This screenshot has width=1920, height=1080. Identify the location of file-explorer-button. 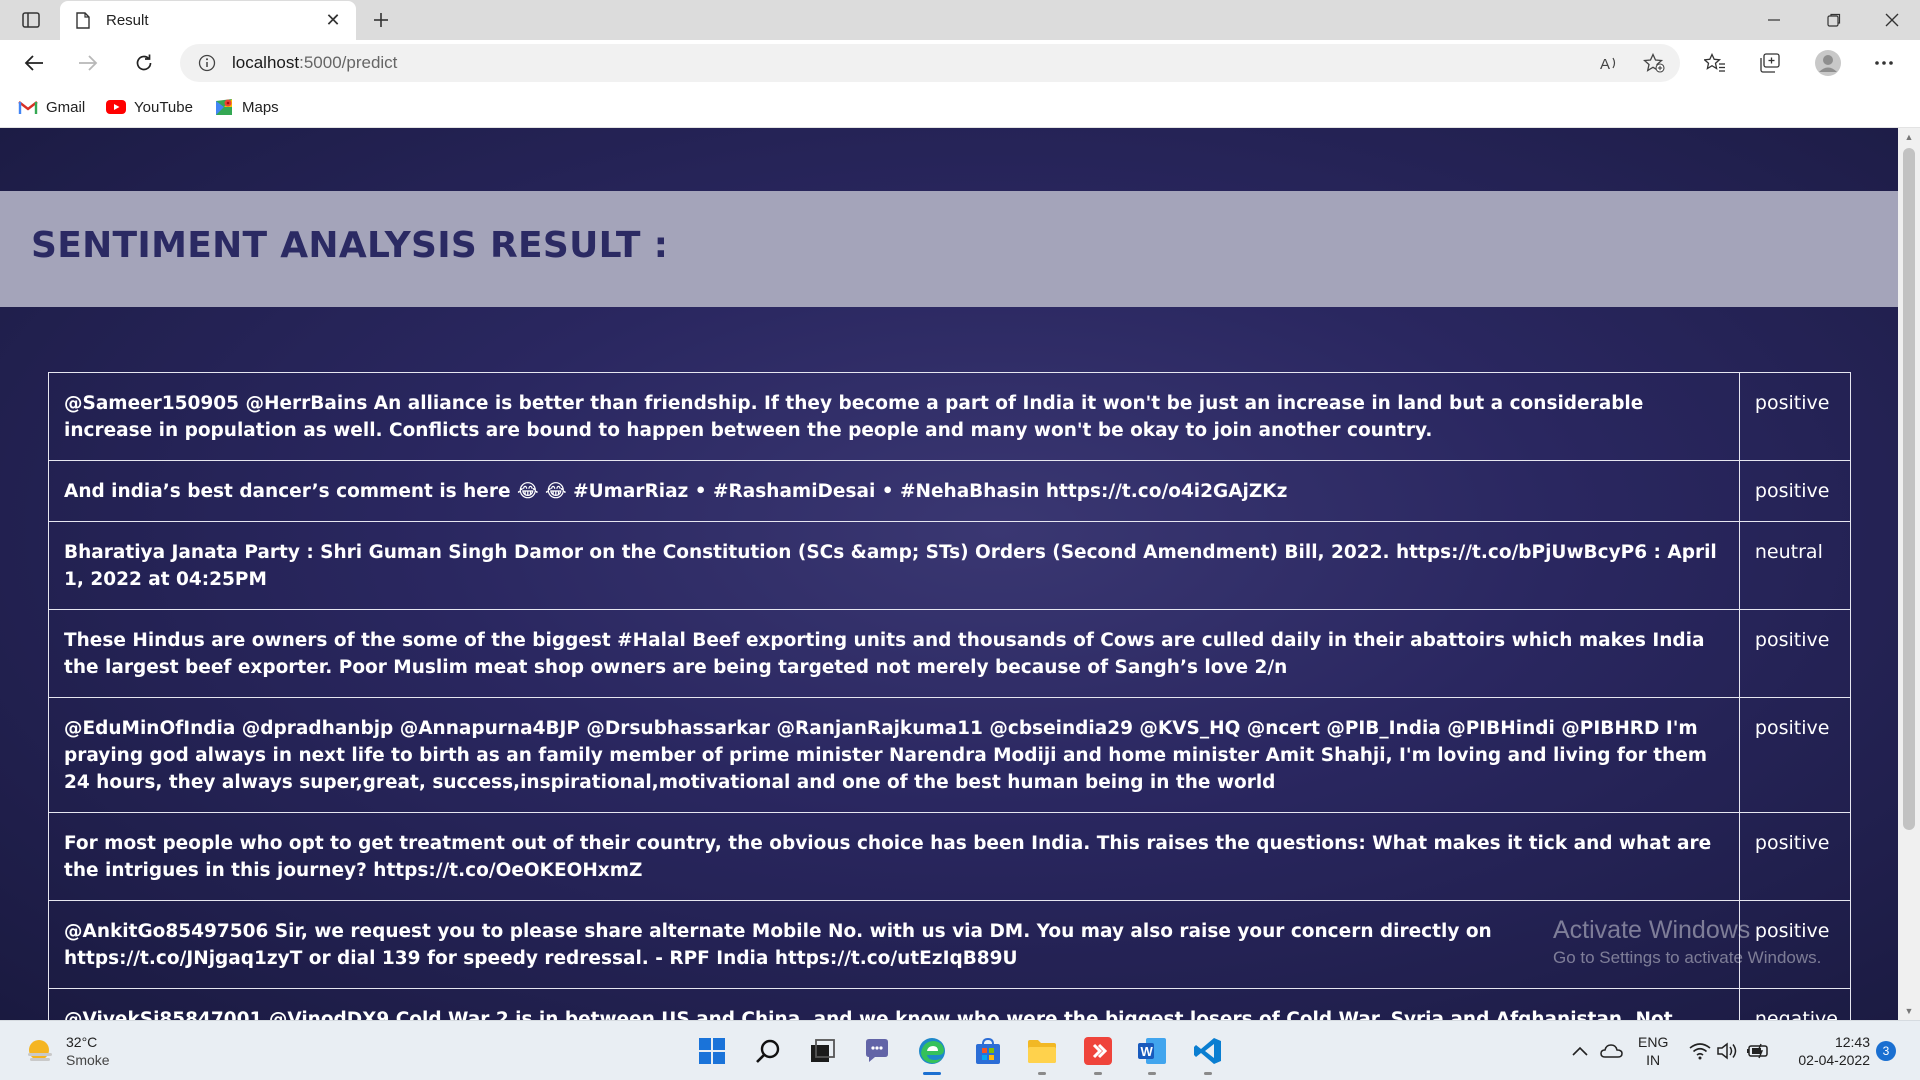
(1042, 1053).